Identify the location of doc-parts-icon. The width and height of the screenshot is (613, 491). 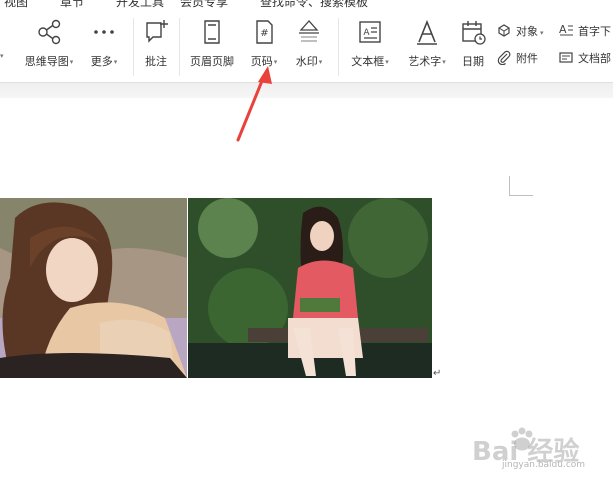
(566, 57).